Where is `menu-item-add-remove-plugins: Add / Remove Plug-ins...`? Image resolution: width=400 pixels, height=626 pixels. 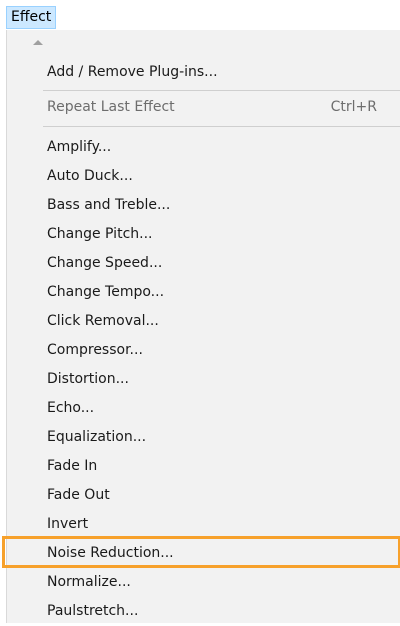 menu-item-add-remove-plugins: Add / Remove Plug-ins... is located at coordinates (203, 72).